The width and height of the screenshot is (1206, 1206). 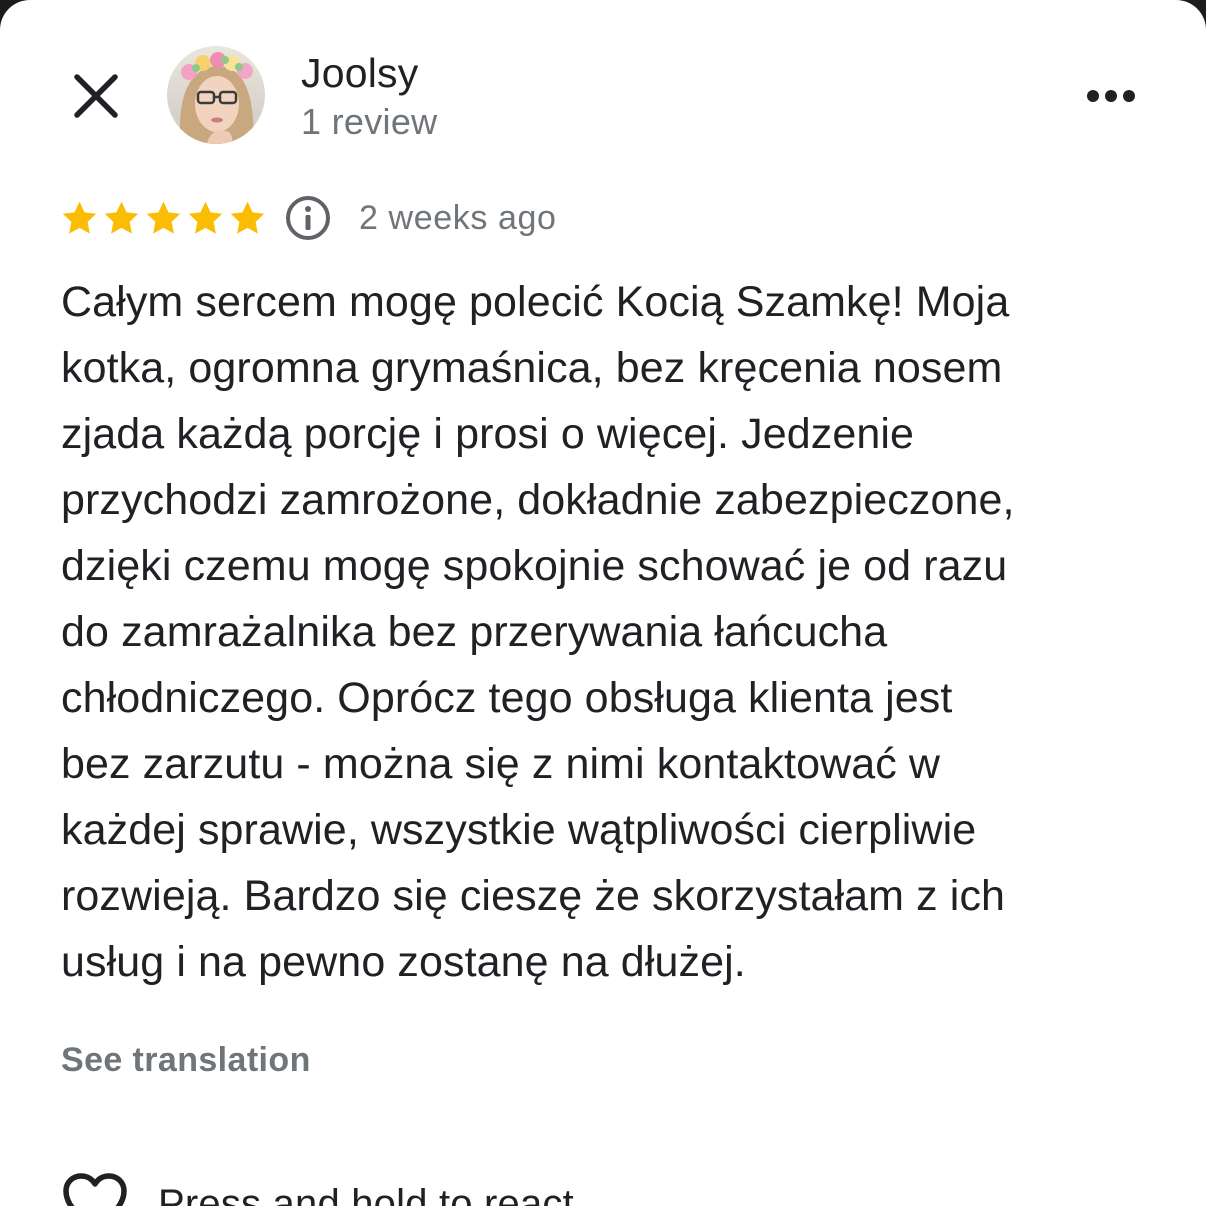 What do you see at coordinates (369, 122) in the screenshot?
I see `user-review-count: 1 review` at bounding box center [369, 122].